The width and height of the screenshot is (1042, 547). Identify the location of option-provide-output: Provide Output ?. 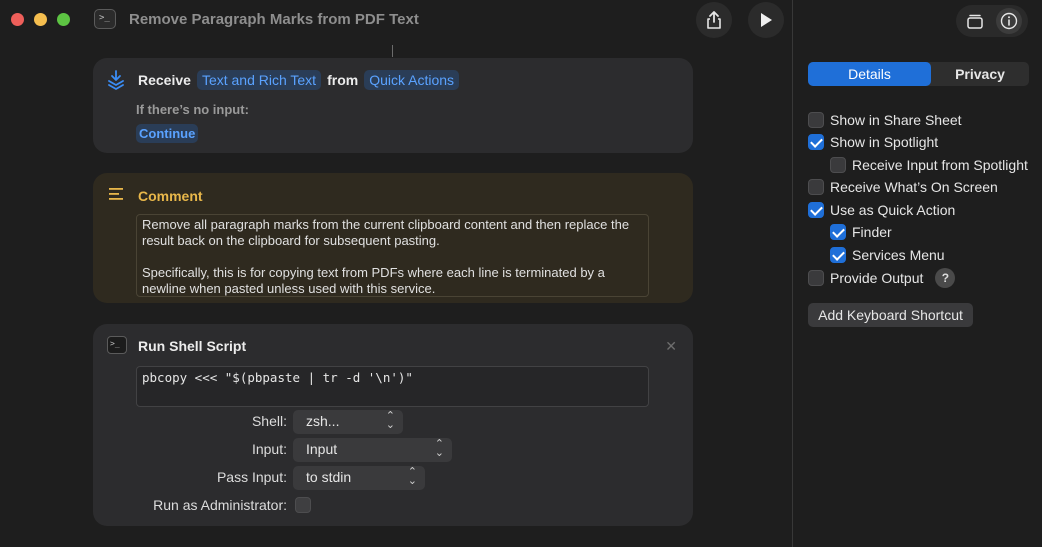
(882, 278).